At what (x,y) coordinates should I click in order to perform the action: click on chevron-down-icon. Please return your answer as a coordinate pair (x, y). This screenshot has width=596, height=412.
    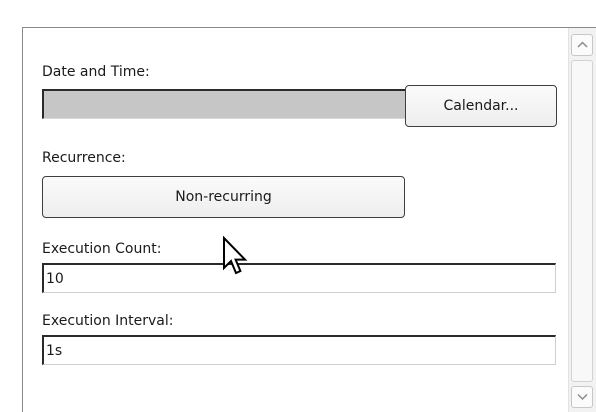
    Looking at the image, I should click on (582, 397).